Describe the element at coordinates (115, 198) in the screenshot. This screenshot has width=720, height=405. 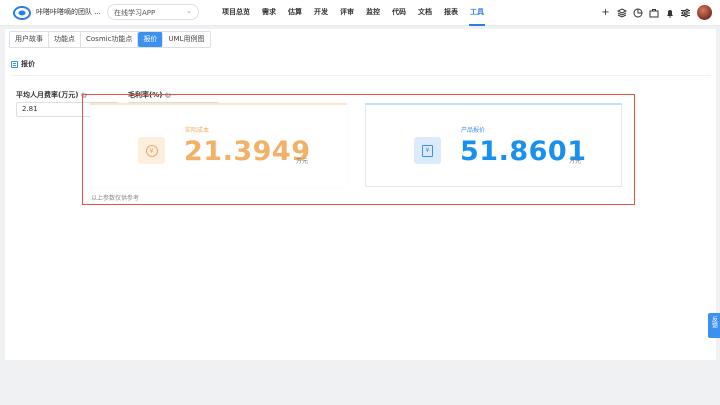
I see `disclaimer-note: 以上参数仅供参考` at that location.